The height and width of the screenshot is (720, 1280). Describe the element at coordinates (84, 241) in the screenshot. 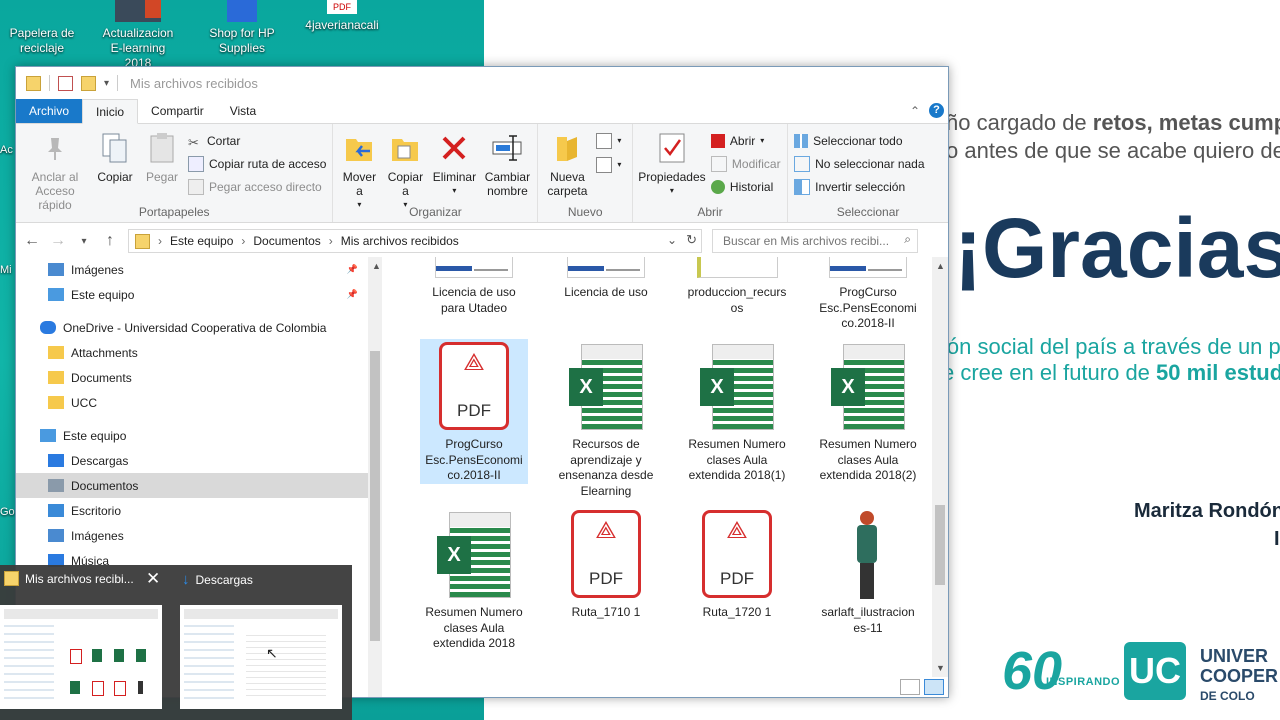

I see `recent-locations-chevron-icon: ▾` at that location.